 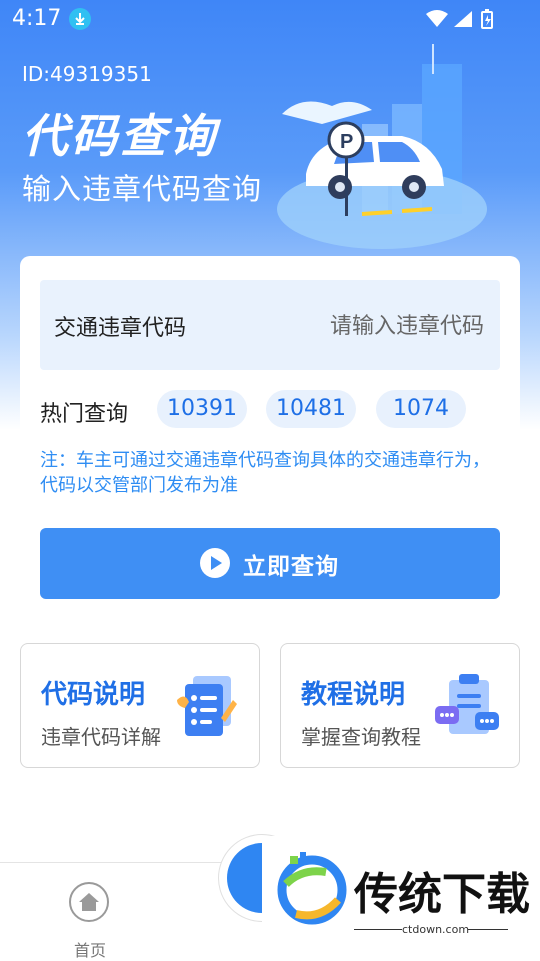 What do you see at coordinates (207, 706) in the screenshot?
I see `document-pen-icon` at bounding box center [207, 706].